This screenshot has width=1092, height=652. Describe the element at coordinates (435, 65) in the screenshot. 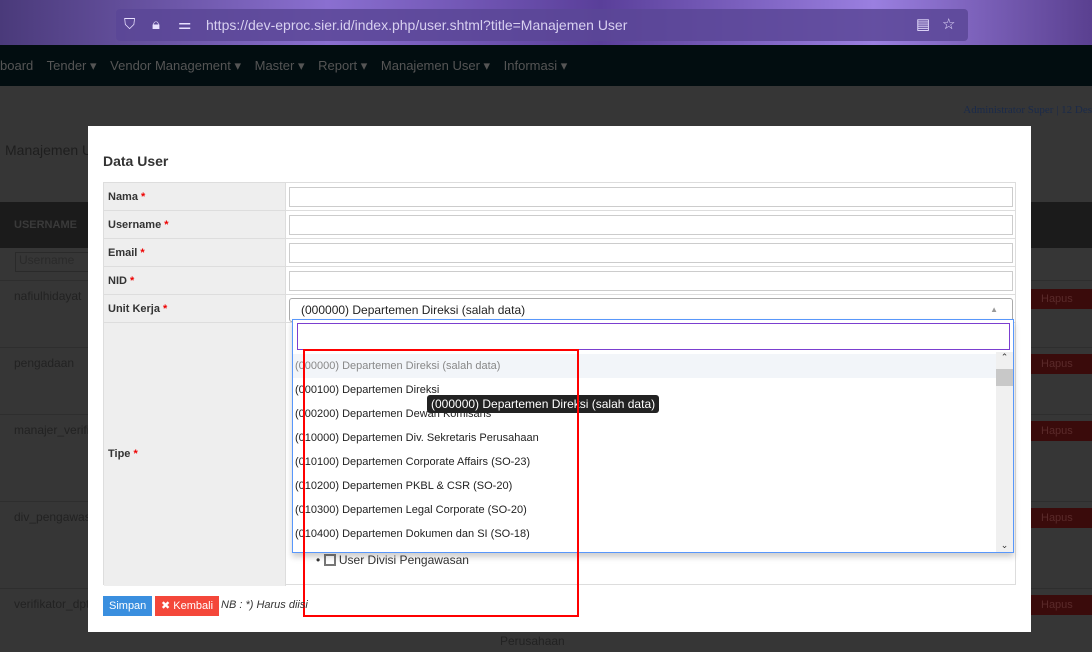

I see `nav-manajemen-user: Manajemen User ▾` at that location.